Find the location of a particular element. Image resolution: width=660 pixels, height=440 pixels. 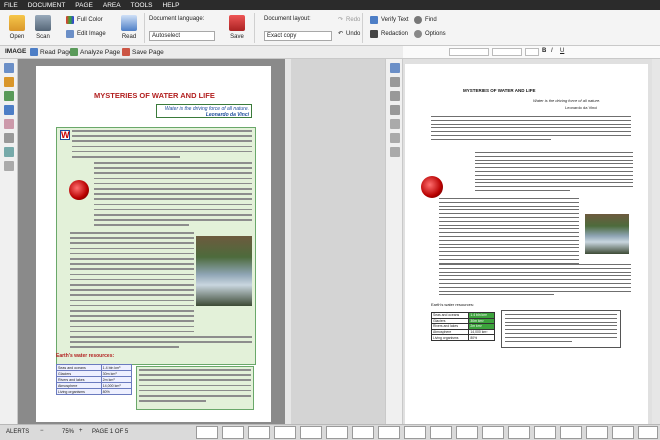

bold-button: B is located at coordinates (545, 52).